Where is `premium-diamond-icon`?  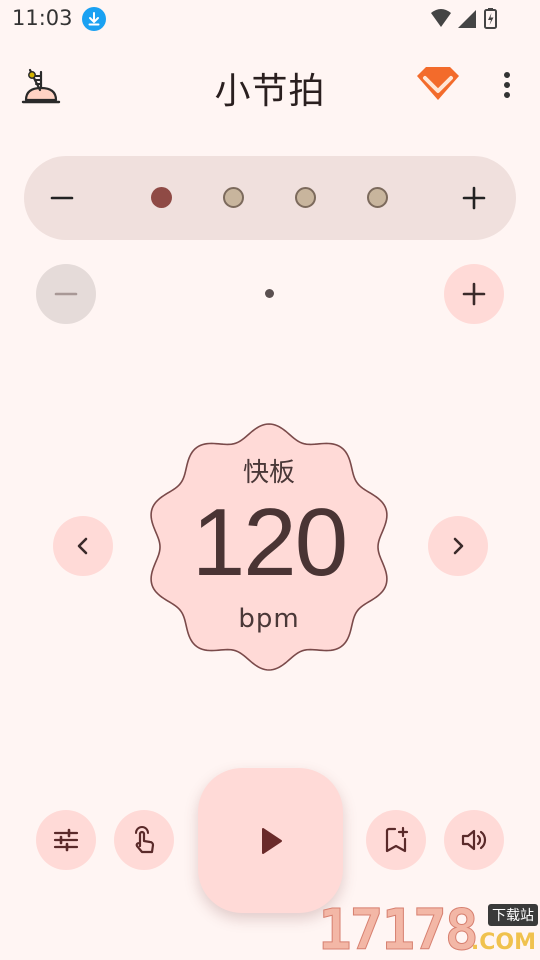
premium-diamond-icon is located at coordinates (438, 83).